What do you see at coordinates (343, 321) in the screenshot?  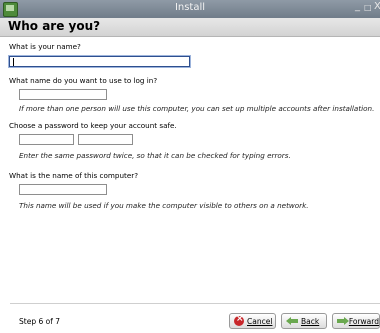 I see `forward-arrow-icon` at bounding box center [343, 321].